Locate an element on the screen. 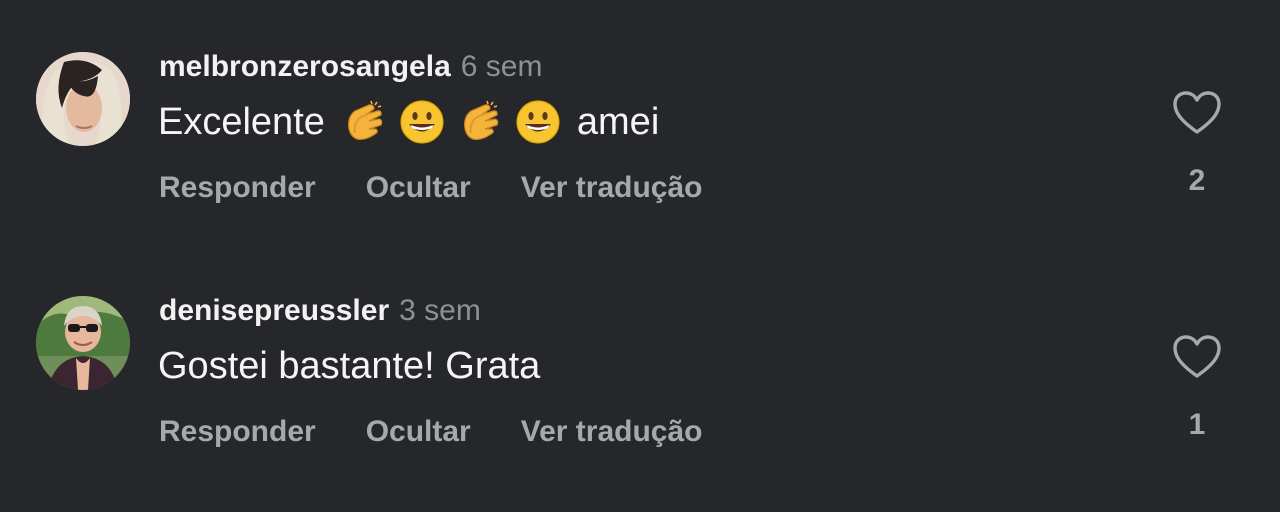 The image size is (1280, 512). comment-text-start: Gostei bastante! Grata is located at coordinates (349, 365).